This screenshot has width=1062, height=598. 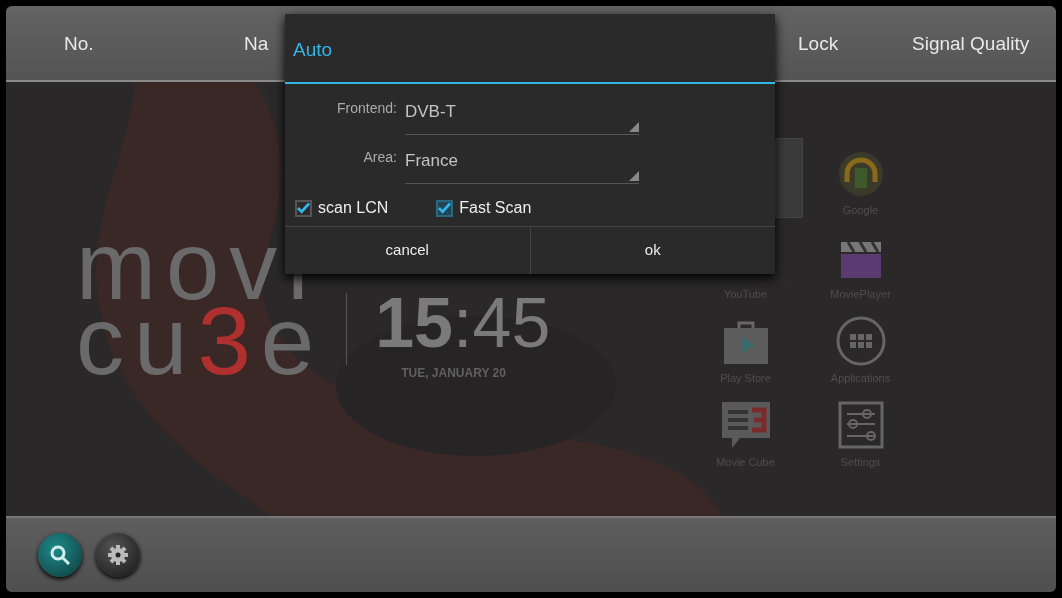 What do you see at coordinates (860, 173) in the screenshot?
I see `headphones-icon` at bounding box center [860, 173].